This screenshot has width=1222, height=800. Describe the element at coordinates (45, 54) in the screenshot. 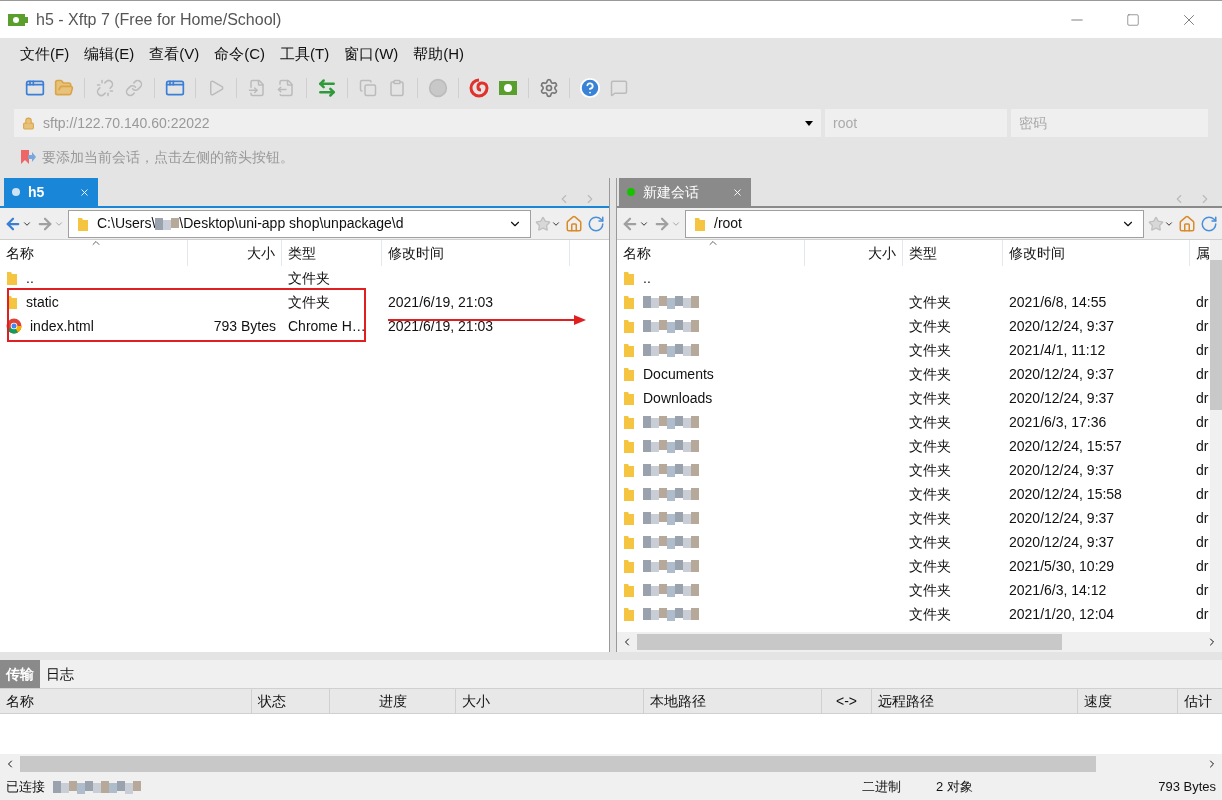

I see `menu-item: 文件(F)` at that location.